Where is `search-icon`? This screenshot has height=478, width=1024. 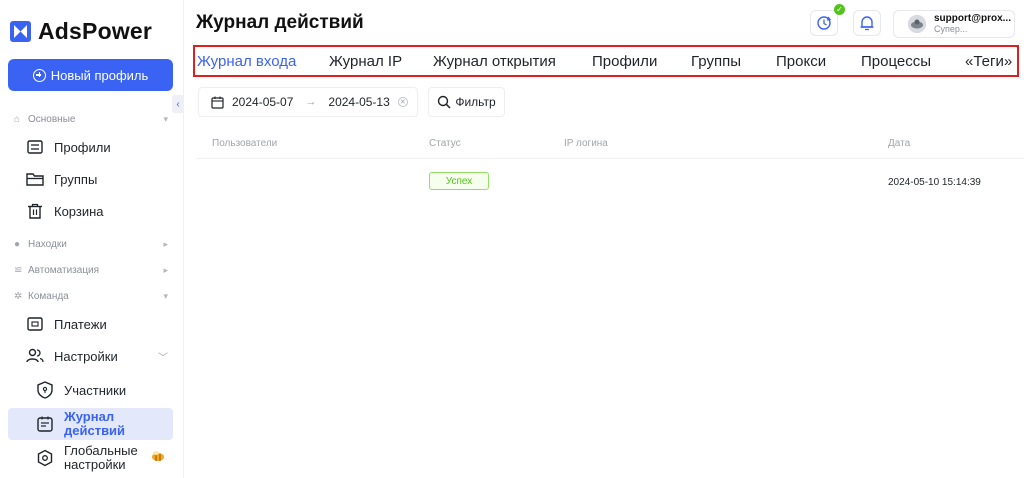
search-icon is located at coordinates (444, 102).